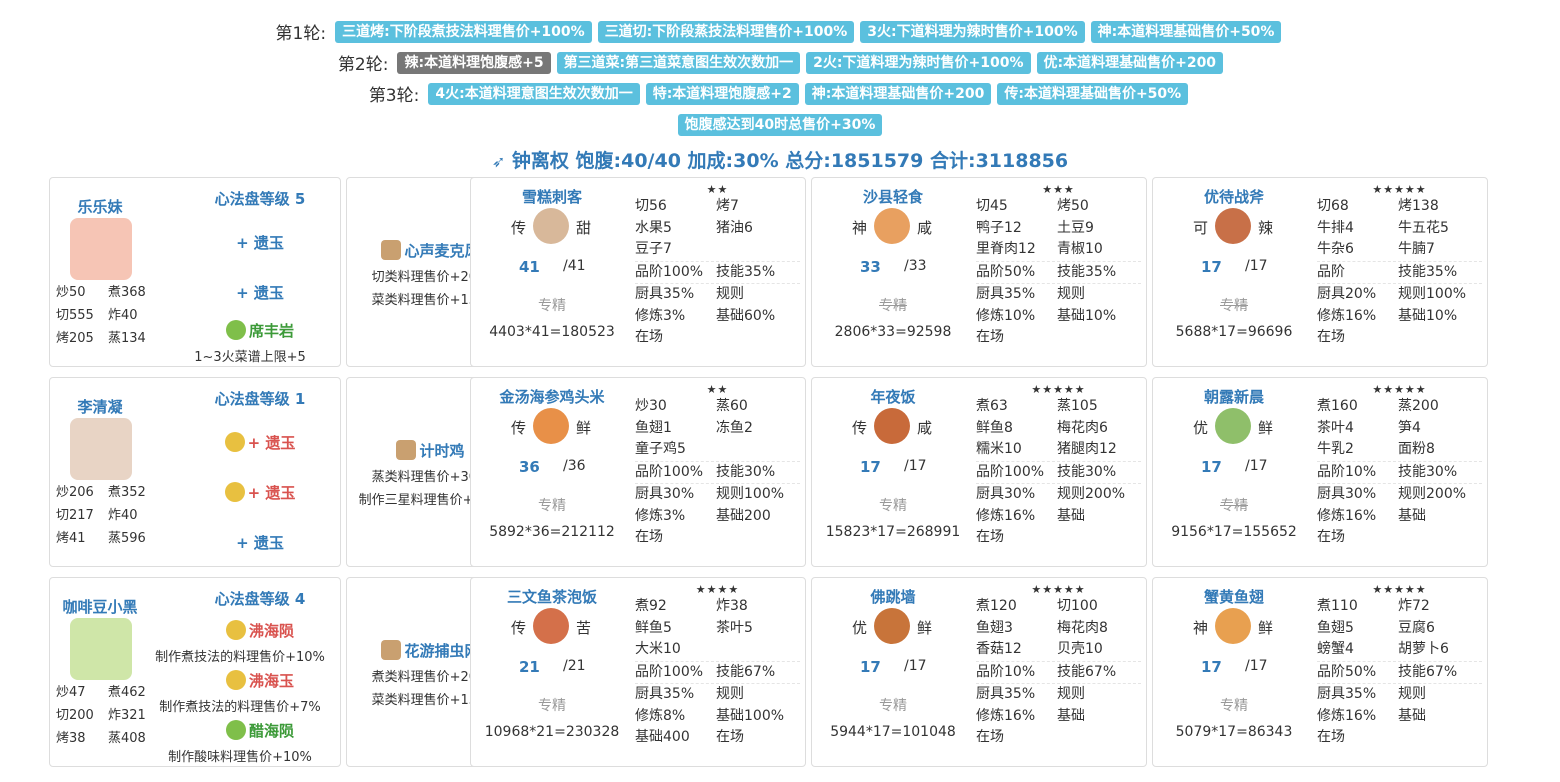 This screenshot has width=1560, height=782. Describe the element at coordinates (1234, 532) in the screenshot. I see `dish-score: 9156*17=155652` at that location.